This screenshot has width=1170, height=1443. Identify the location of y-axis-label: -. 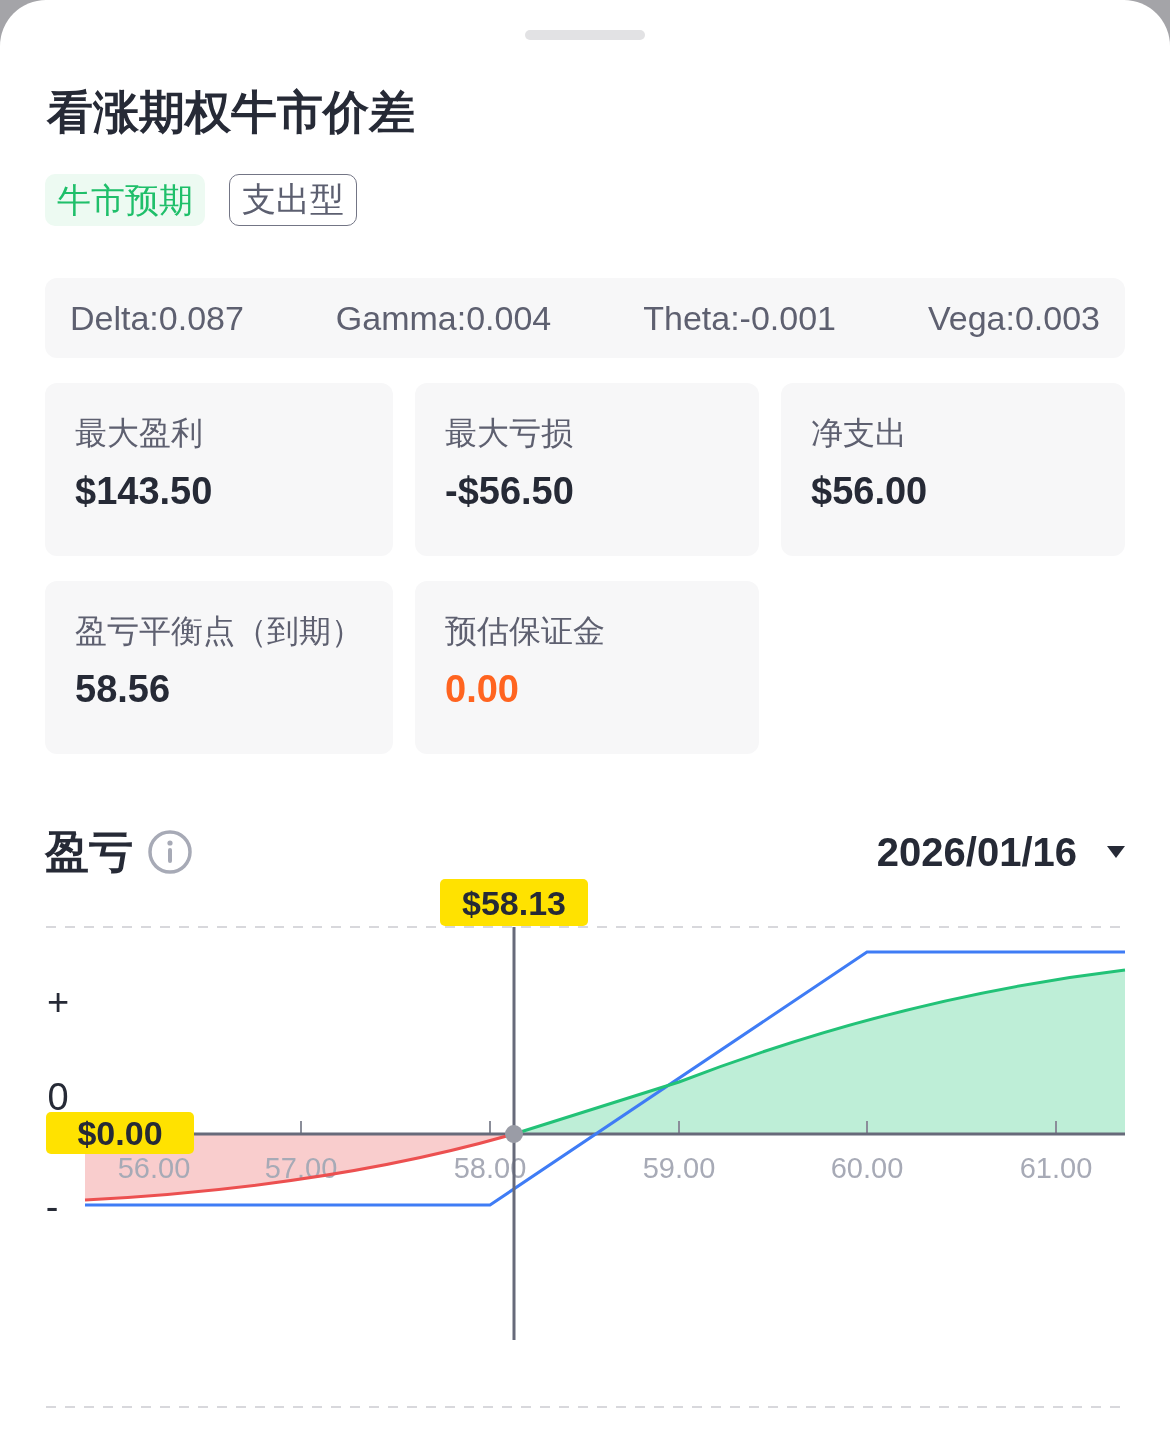
(52, 1207).